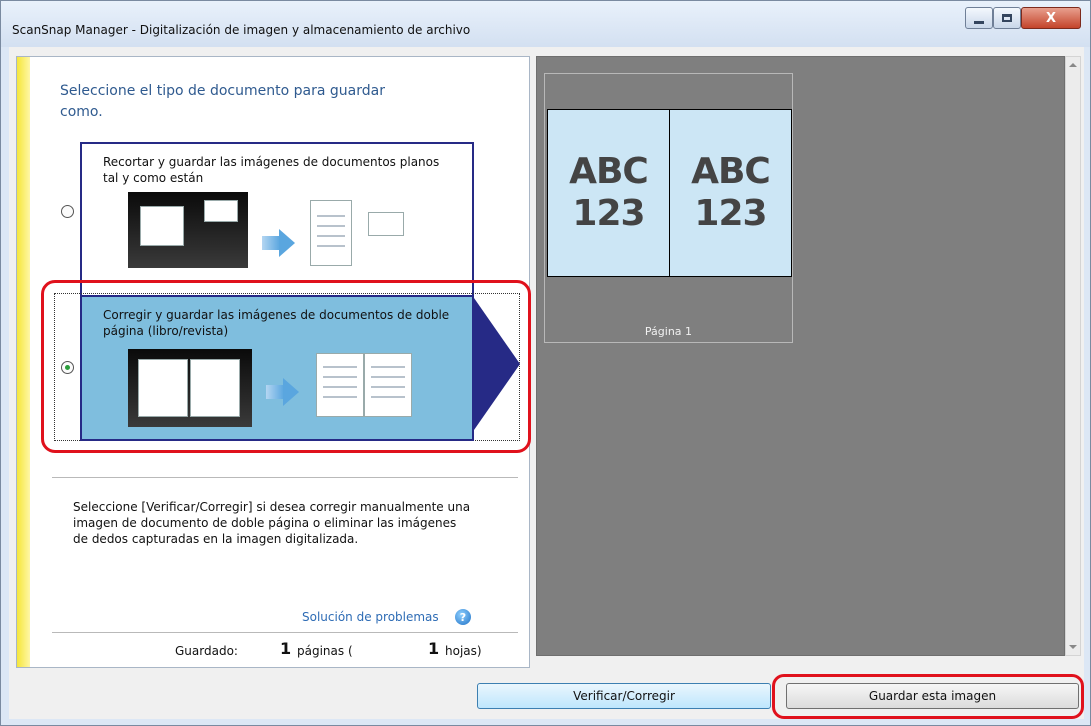 The height and width of the screenshot is (726, 1091). What do you see at coordinates (370, 617) in the screenshot?
I see `troubleshooting-link: Solución de problemas` at bounding box center [370, 617].